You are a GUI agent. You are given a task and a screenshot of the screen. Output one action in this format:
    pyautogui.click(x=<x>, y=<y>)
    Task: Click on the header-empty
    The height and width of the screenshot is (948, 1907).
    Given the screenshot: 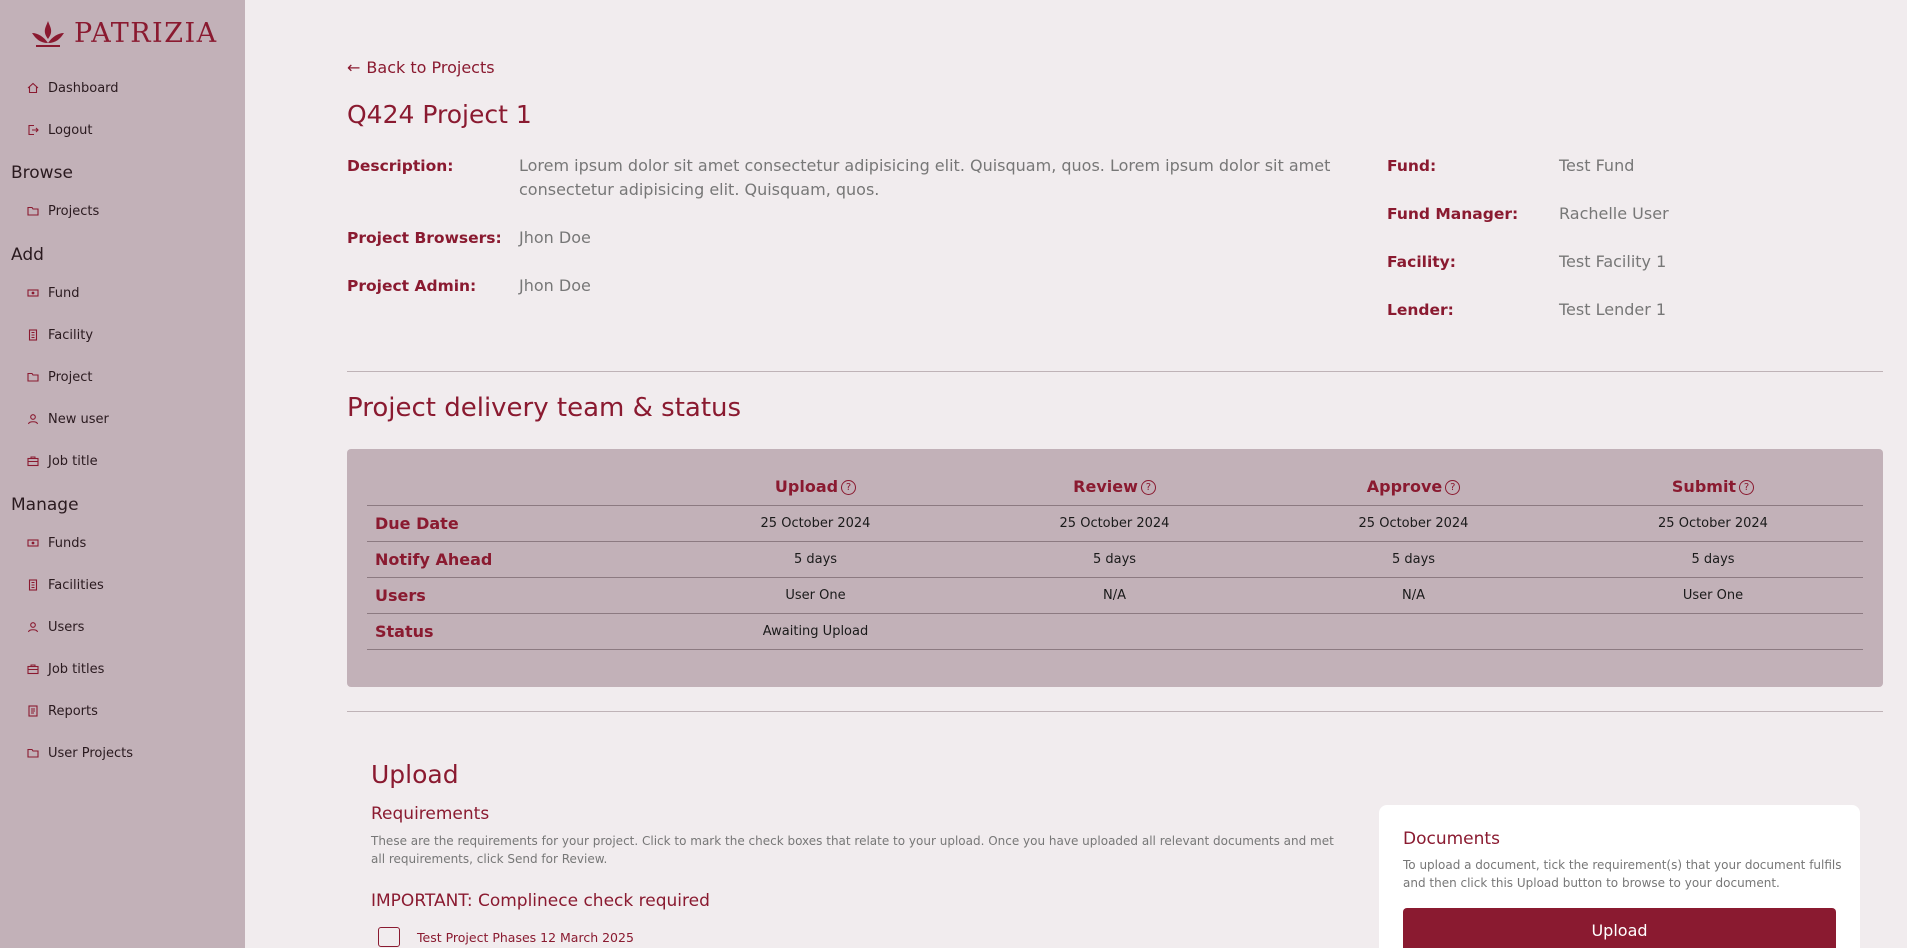 What is the action you would take?
    pyautogui.click(x=516, y=487)
    